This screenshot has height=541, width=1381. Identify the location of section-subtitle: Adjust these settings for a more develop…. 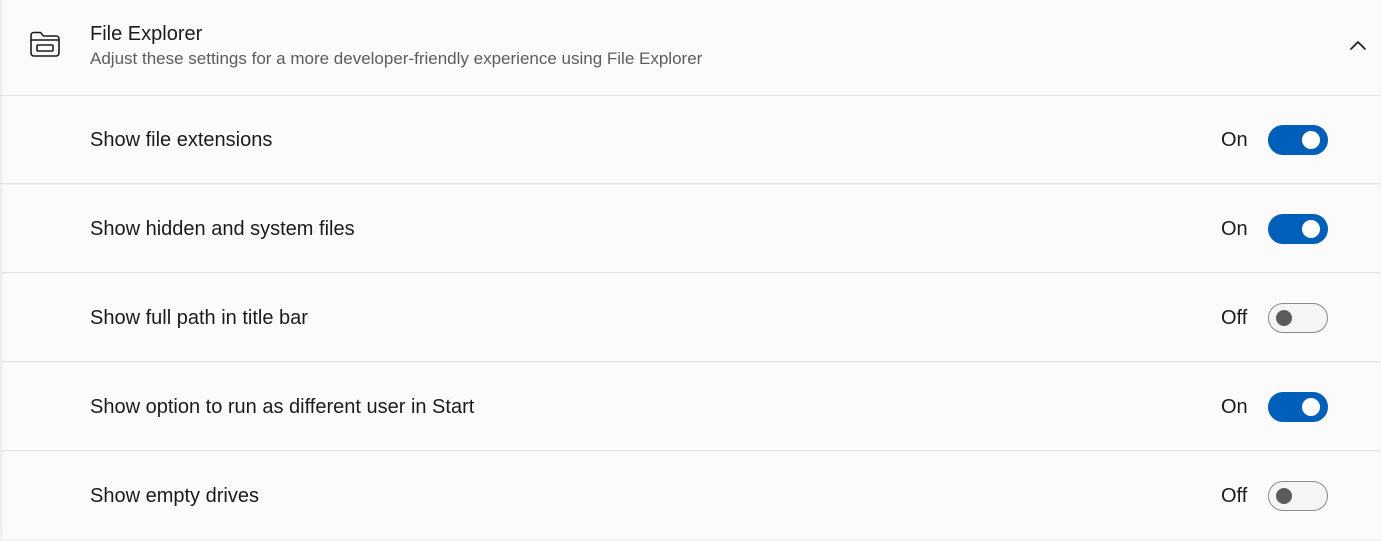
(396, 58).